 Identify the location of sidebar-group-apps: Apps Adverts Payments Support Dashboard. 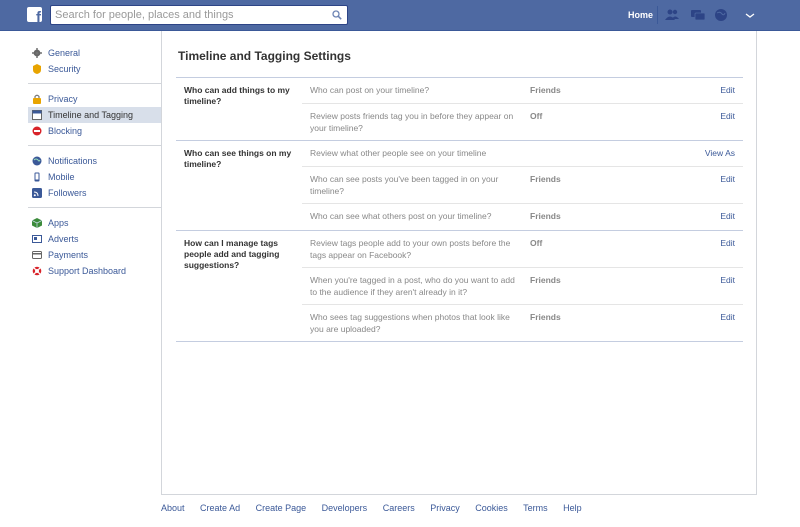
(94, 250).